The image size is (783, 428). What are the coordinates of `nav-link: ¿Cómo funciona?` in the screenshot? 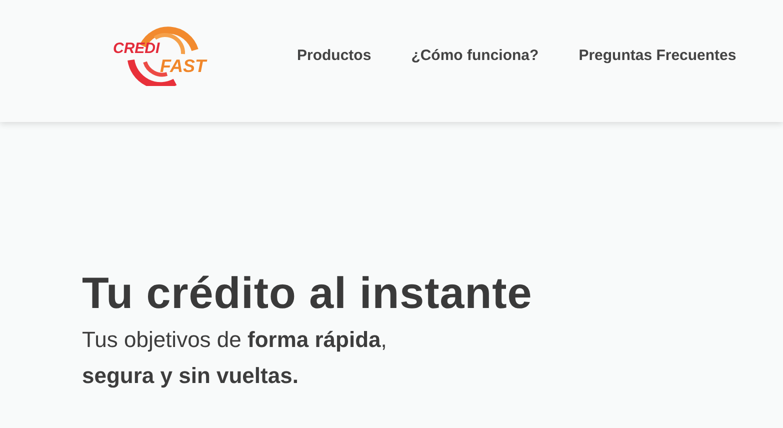 It's located at (475, 56).